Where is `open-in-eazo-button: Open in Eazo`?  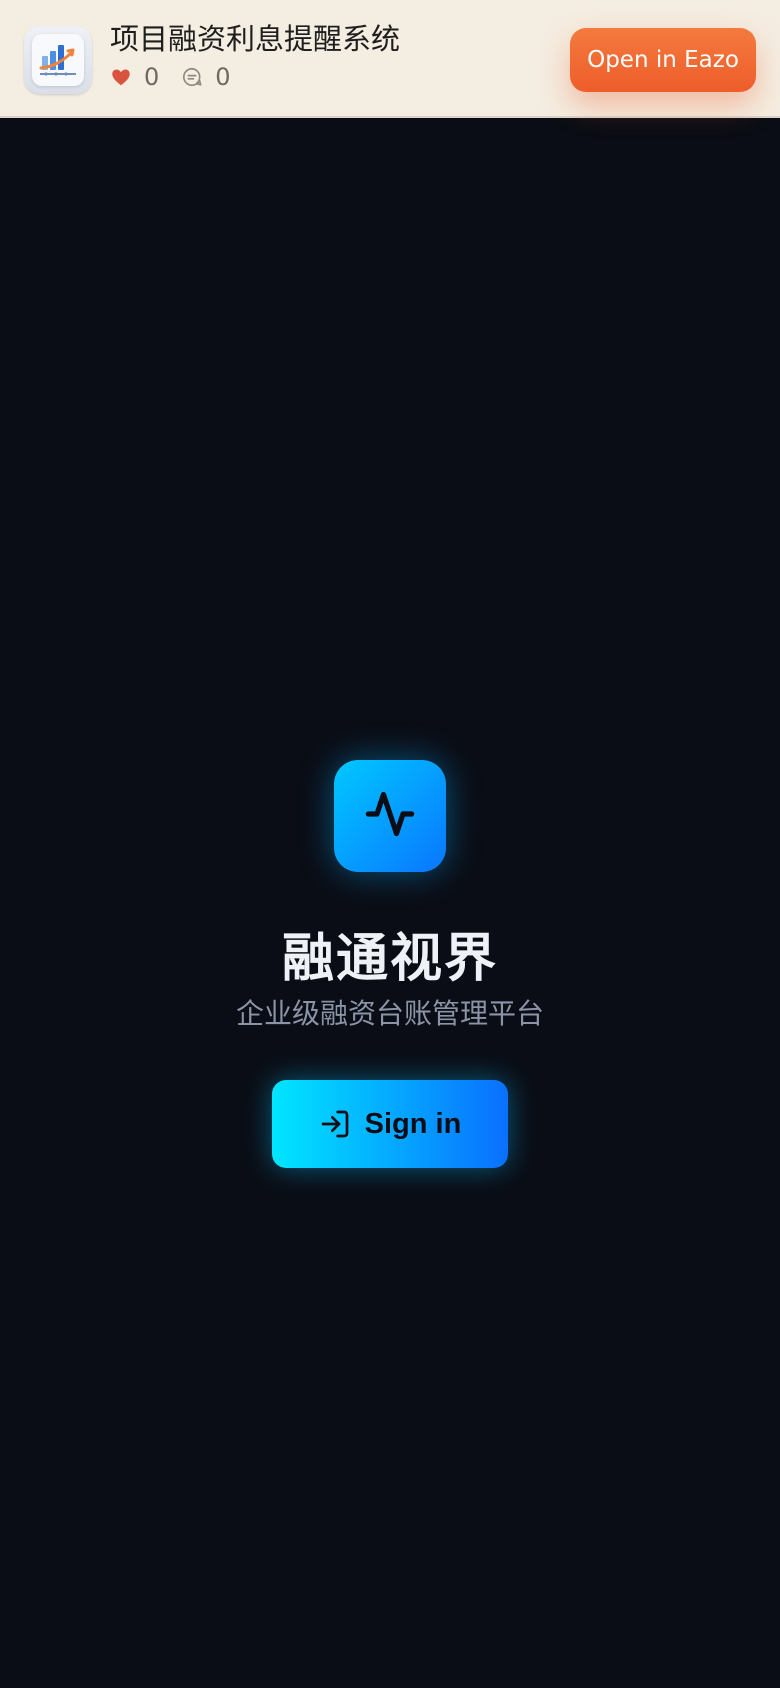 open-in-eazo-button: Open in Eazo is located at coordinates (663, 60).